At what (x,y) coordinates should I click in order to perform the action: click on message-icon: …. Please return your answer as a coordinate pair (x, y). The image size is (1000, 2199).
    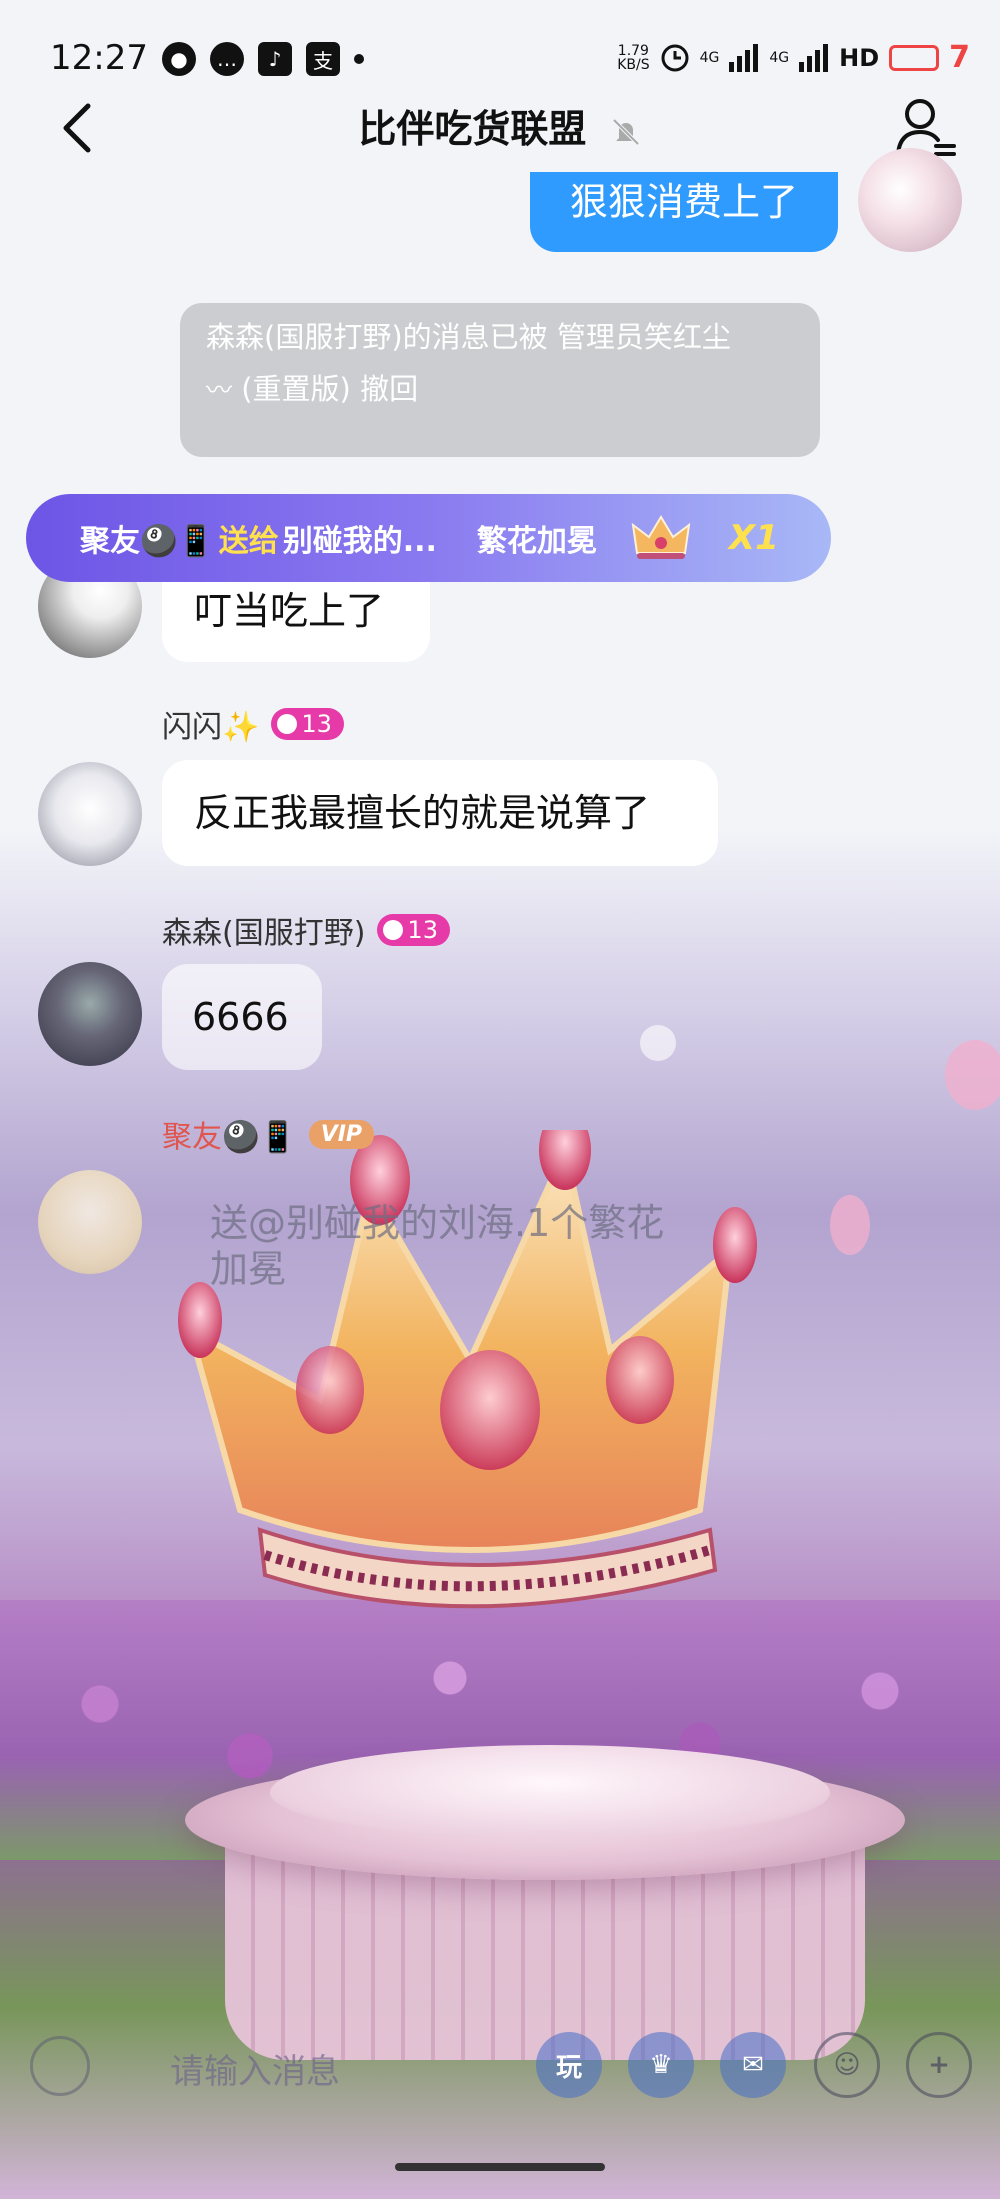
    Looking at the image, I should click on (227, 59).